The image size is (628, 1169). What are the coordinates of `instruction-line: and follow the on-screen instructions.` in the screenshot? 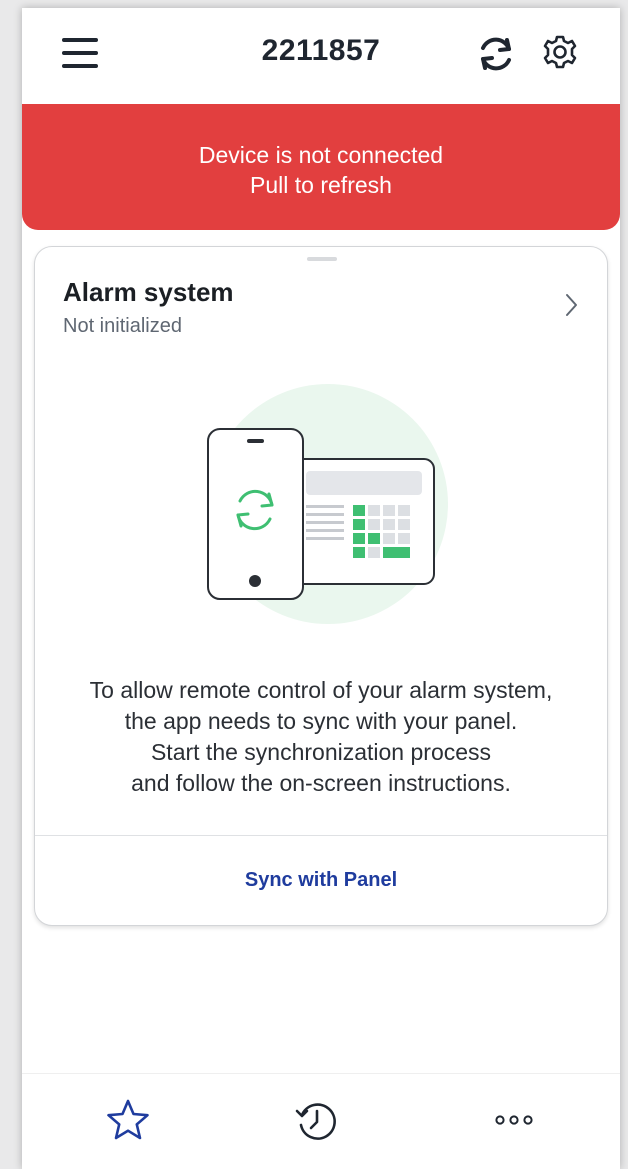 It's located at (321, 783).